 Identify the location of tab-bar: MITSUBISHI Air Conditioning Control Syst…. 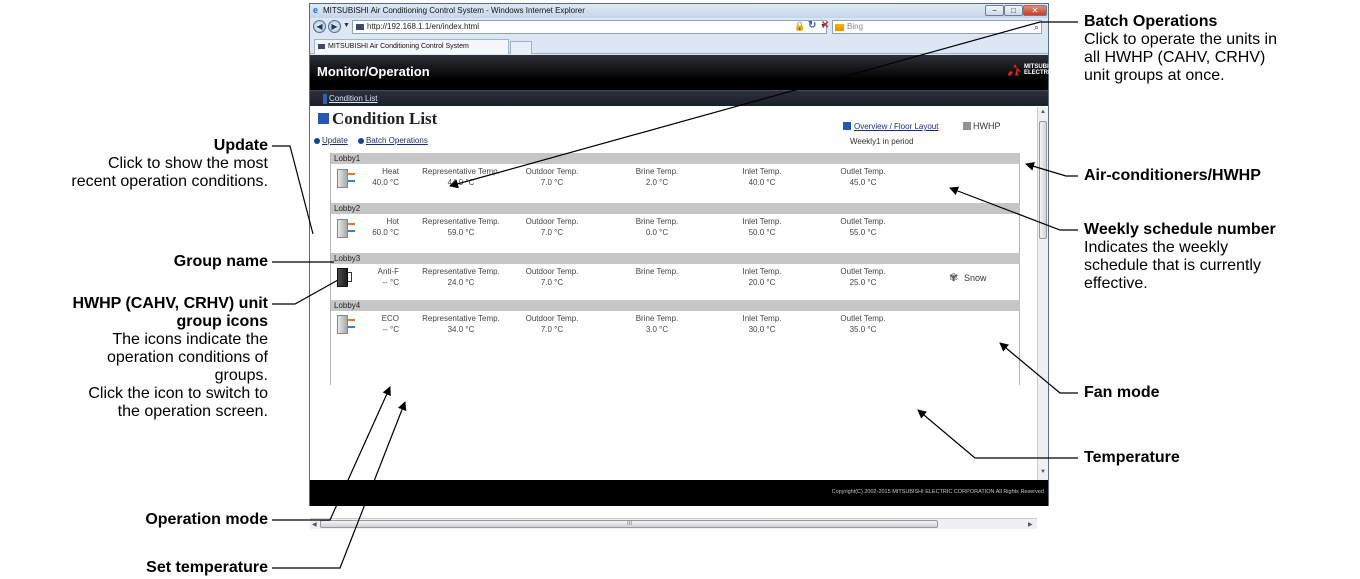
(679, 45).